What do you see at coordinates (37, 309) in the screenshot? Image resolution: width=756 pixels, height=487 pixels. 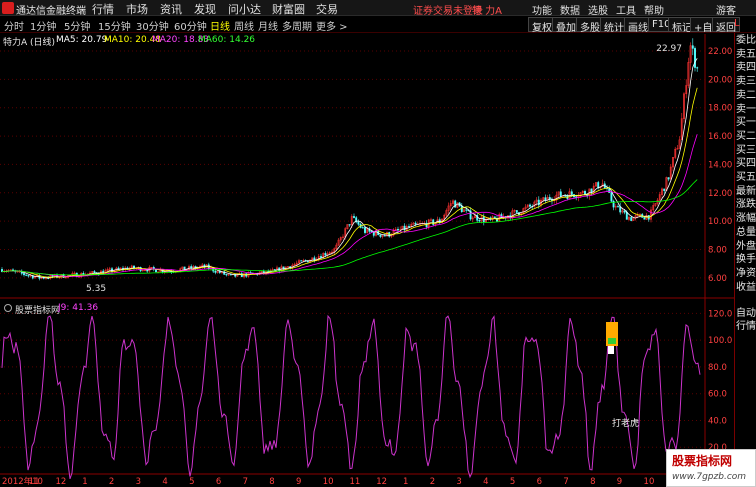 I see `indicator-name: 股票指标网` at bounding box center [37, 309].